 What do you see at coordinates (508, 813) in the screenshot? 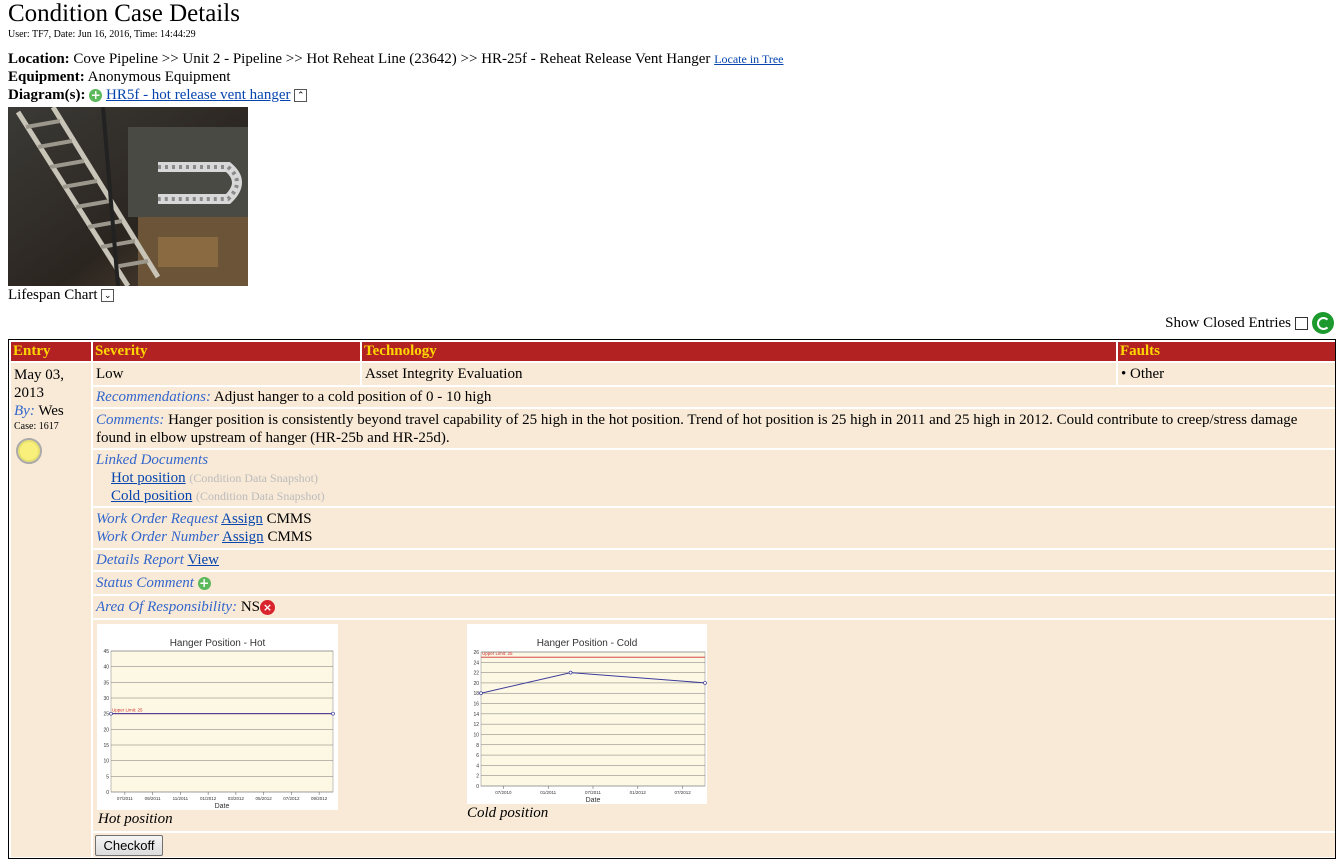
I see `cold-position-caption: Cold position` at bounding box center [508, 813].